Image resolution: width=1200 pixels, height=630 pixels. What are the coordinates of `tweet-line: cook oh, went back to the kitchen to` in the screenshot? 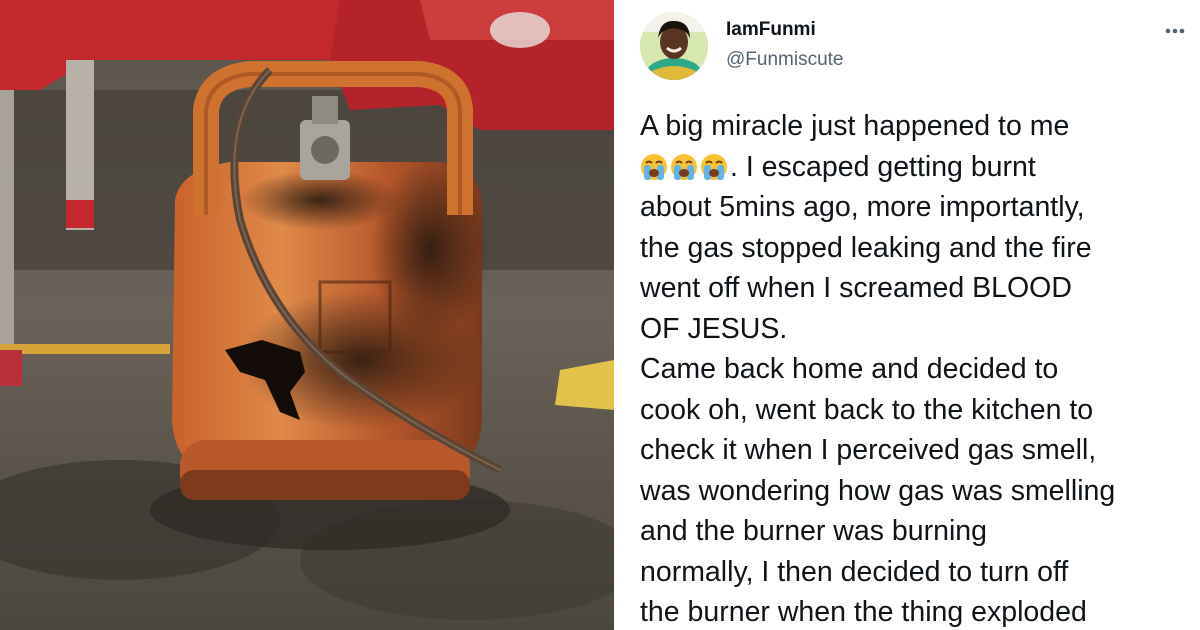 It's located at (867, 409).